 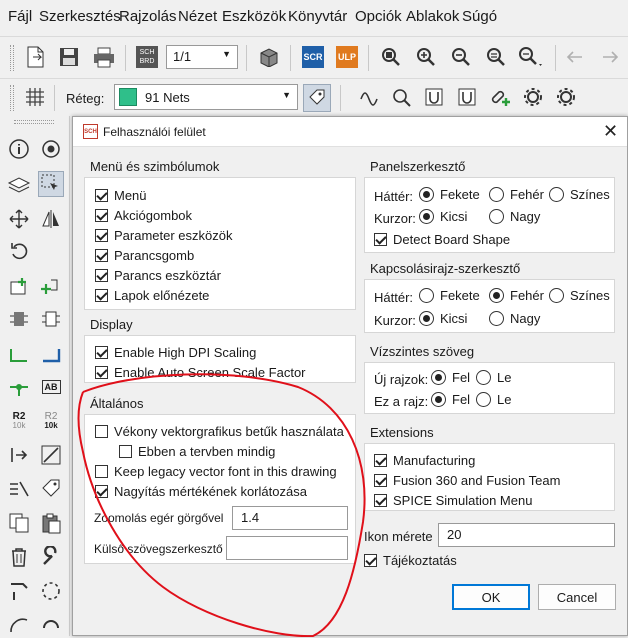 I want to click on manufacturing-checkbox-row: Manufacturing, so click(x=424, y=460).